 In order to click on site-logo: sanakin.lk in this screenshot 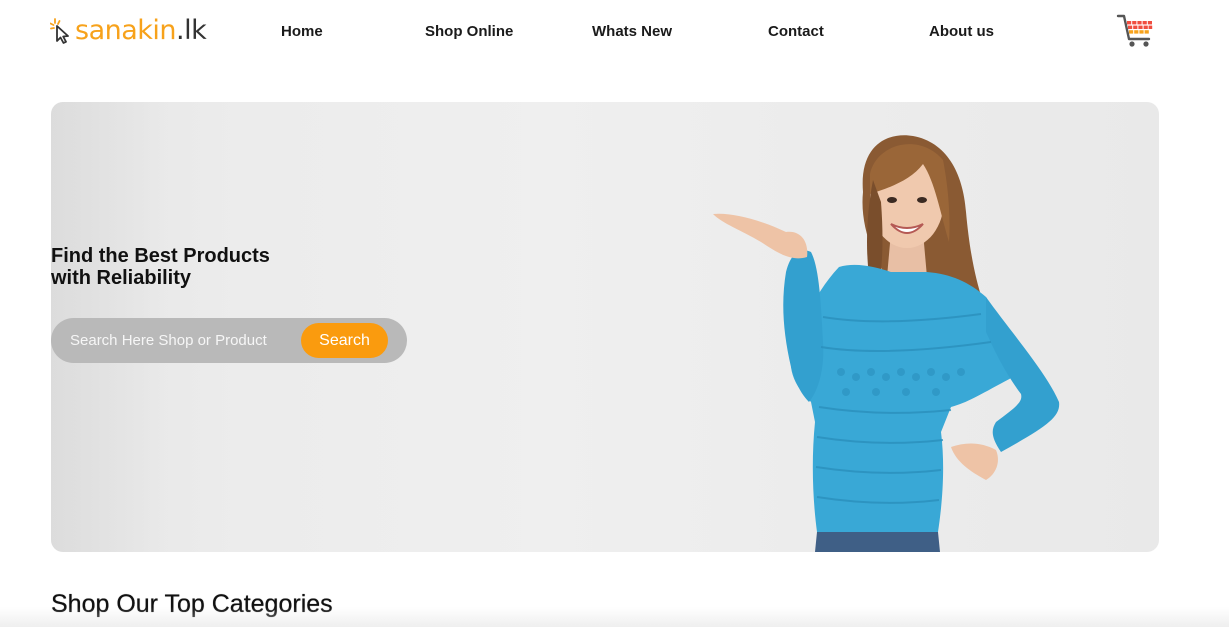, I will do `click(128, 31)`.